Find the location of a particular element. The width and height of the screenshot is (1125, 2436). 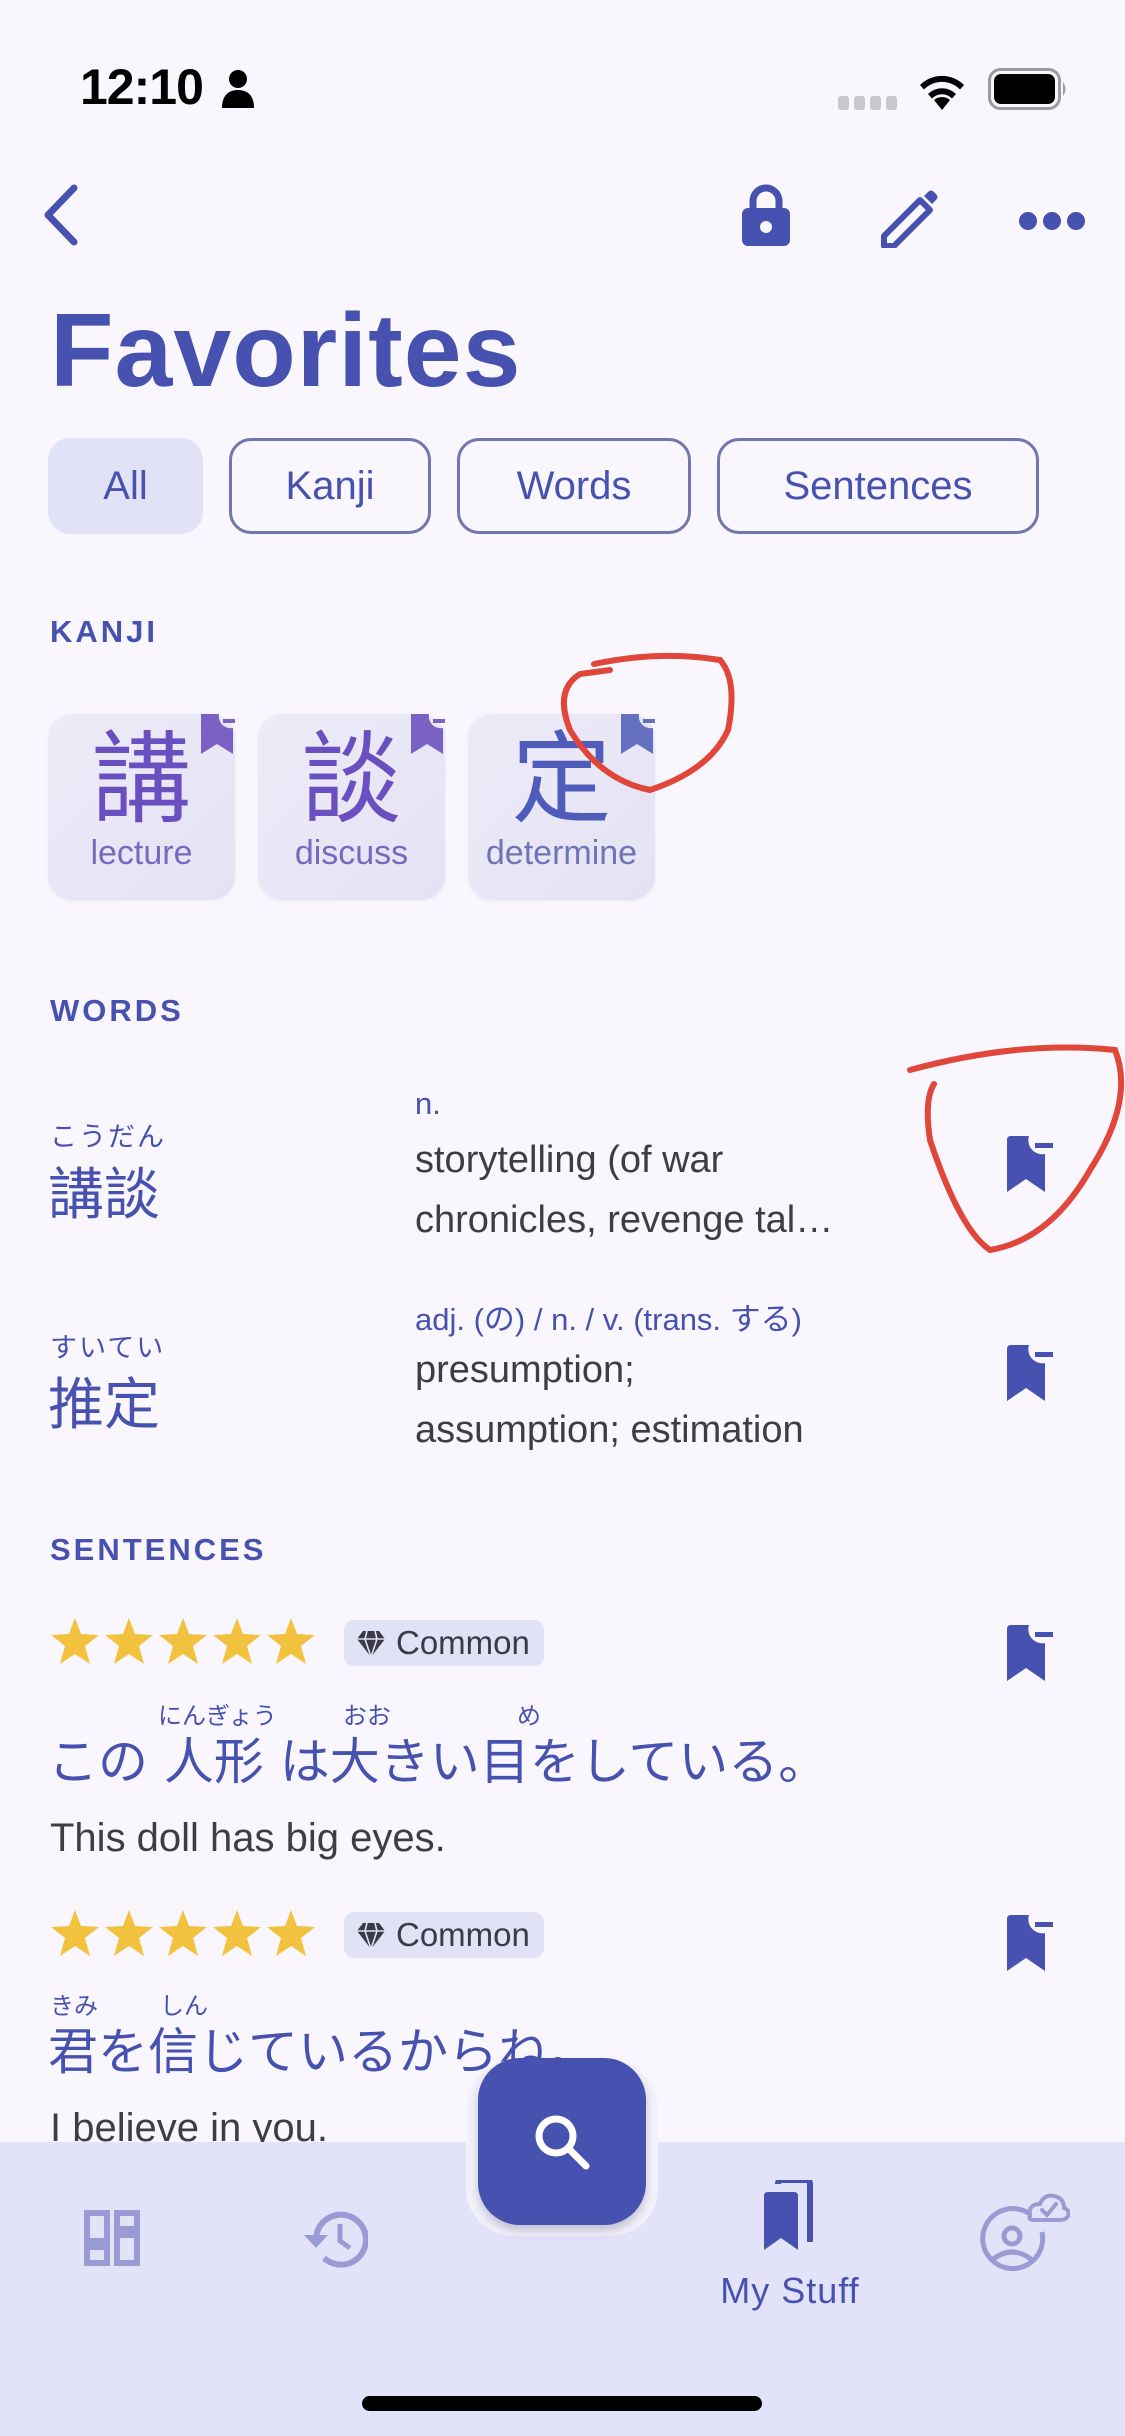

search-fab is located at coordinates (562, 2141).